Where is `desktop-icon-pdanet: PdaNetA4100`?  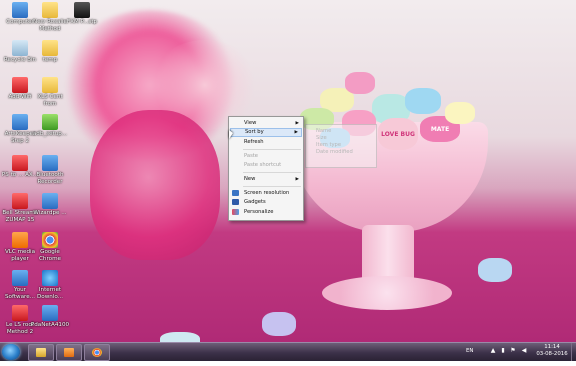
desktop-icon-pdanet: PdaNetA4100 is located at coordinates (50, 317).